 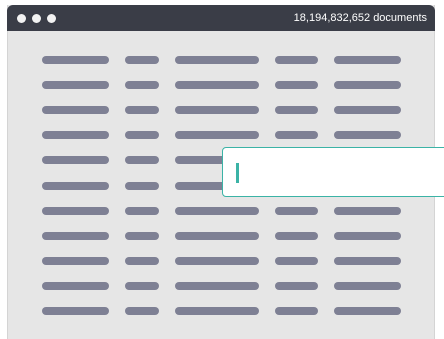 What do you see at coordinates (333, 172) in the screenshot?
I see `search-input` at bounding box center [333, 172].